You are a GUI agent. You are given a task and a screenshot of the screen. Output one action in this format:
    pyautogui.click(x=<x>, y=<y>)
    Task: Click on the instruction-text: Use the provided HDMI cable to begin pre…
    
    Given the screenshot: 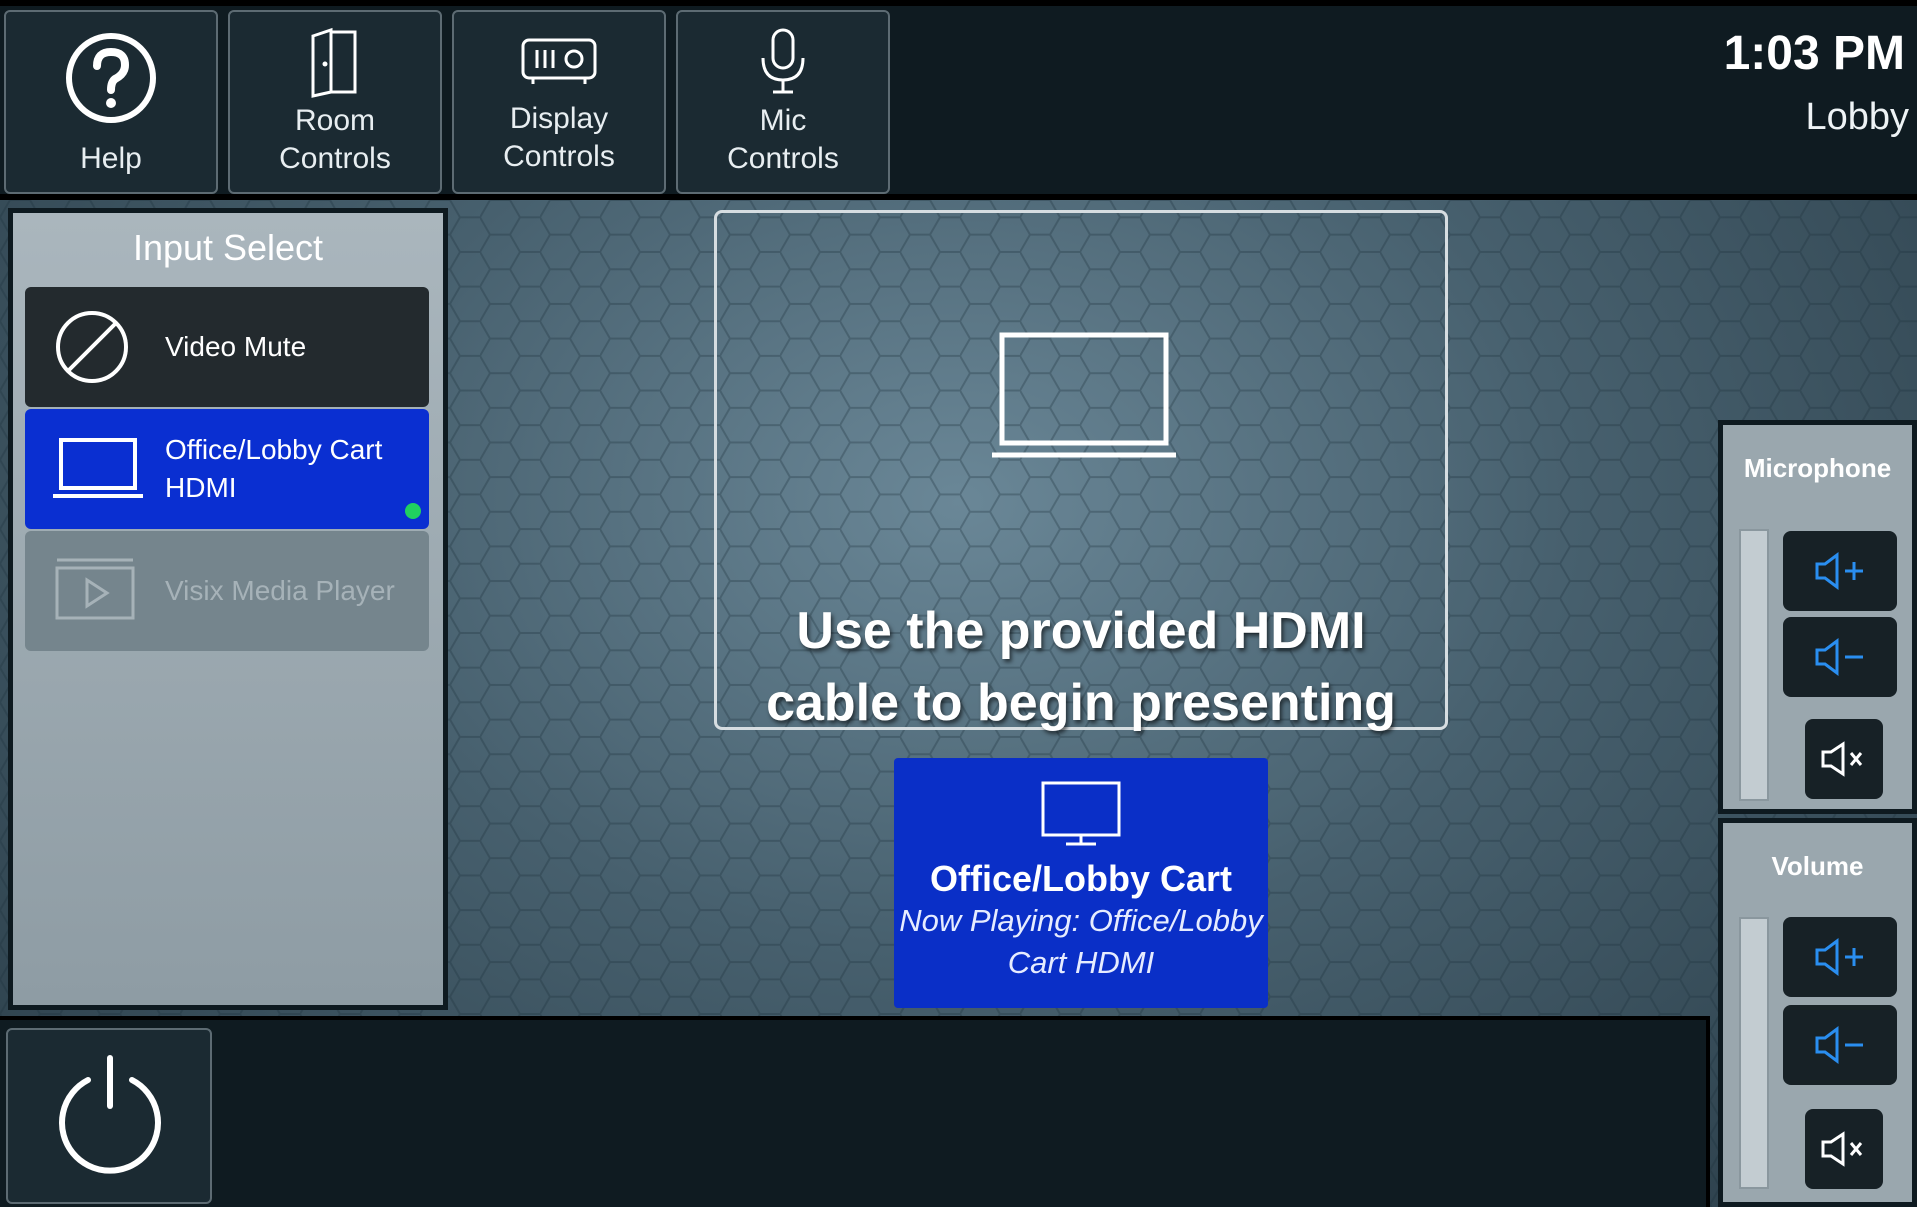 What is the action you would take?
    pyautogui.click(x=1081, y=667)
    